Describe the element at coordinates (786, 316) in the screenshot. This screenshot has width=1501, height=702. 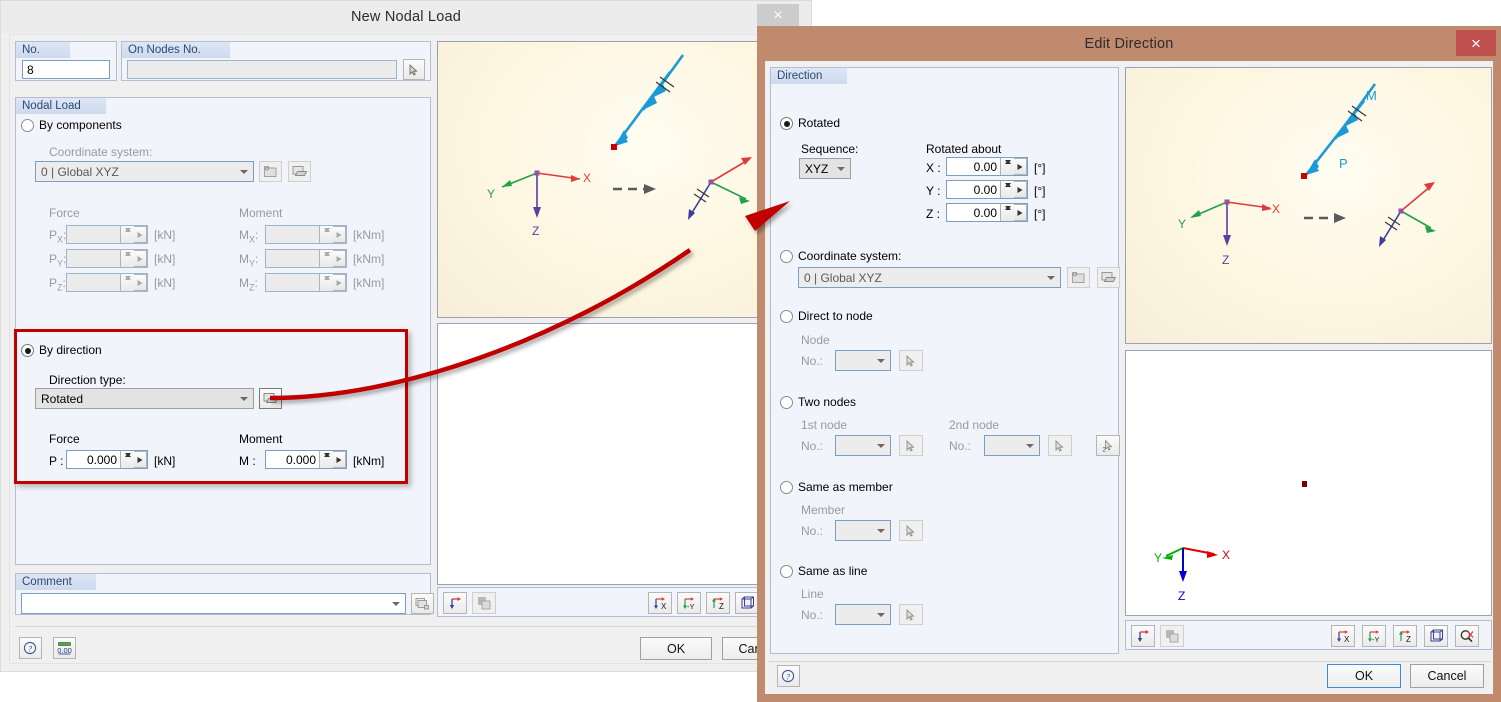
I see `radio-direct-to-node` at that location.